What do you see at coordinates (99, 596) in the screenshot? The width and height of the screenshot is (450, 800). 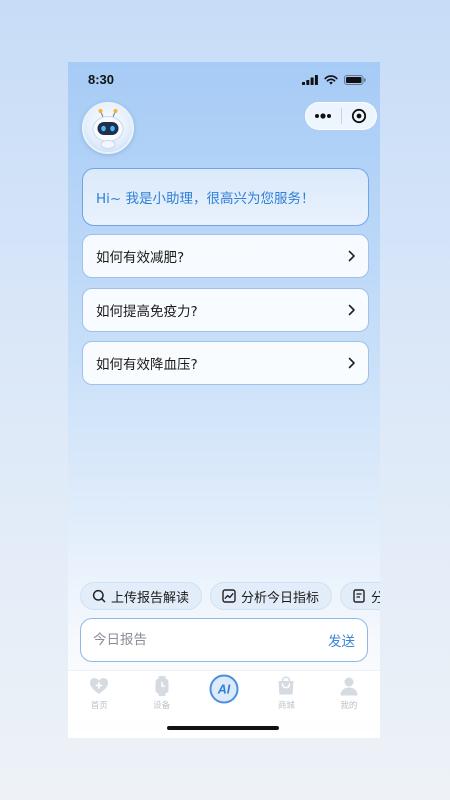 I see `search-icon` at bounding box center [99, 596].